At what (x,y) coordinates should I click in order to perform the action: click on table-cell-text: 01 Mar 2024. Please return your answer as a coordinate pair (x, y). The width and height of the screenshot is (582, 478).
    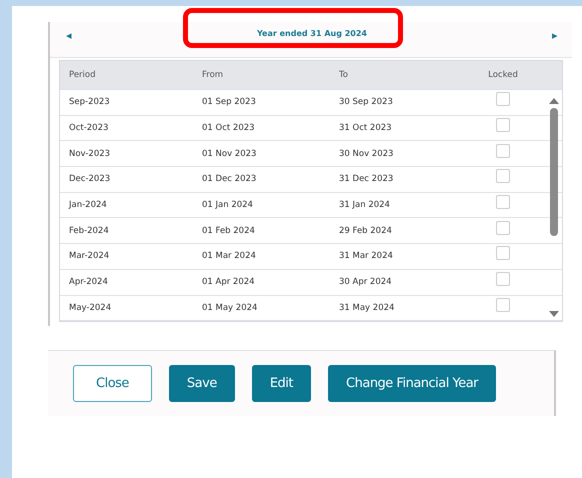
    Looking at the image, I should click on (229, 256).